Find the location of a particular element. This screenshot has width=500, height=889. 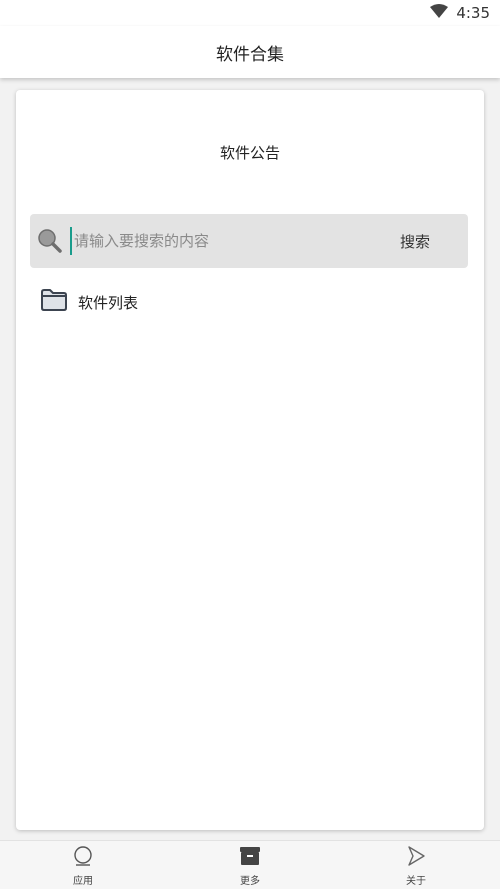

list-item-label: 软件列表 is located at coordinates (108, 302).